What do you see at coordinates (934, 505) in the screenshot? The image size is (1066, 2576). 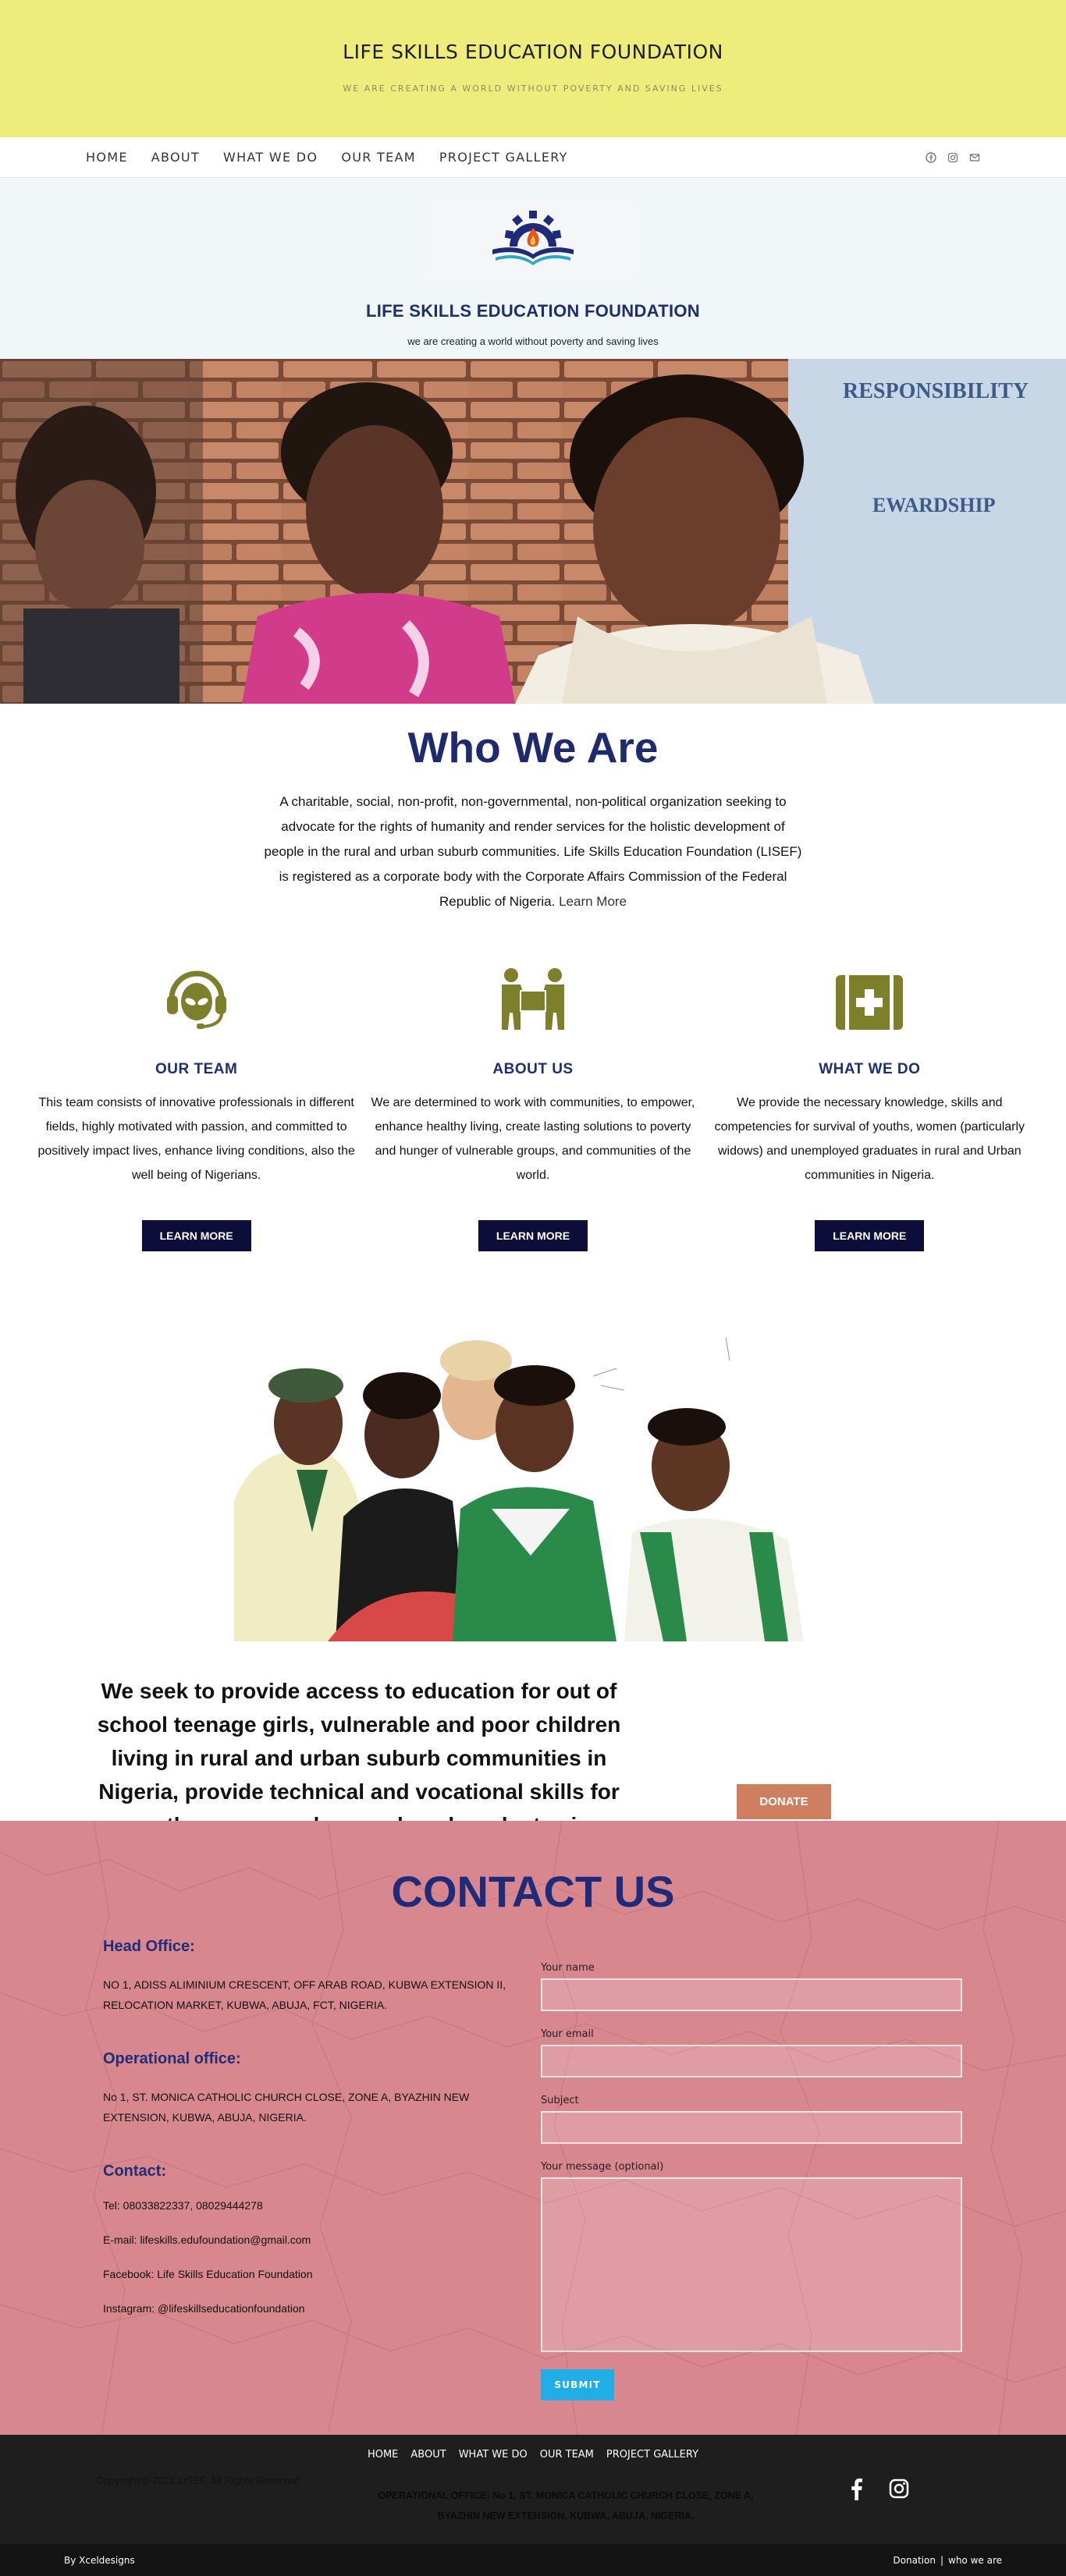 I see `hero-sign-text-2: EWARDSHIP` at bounding box center [934, 505].